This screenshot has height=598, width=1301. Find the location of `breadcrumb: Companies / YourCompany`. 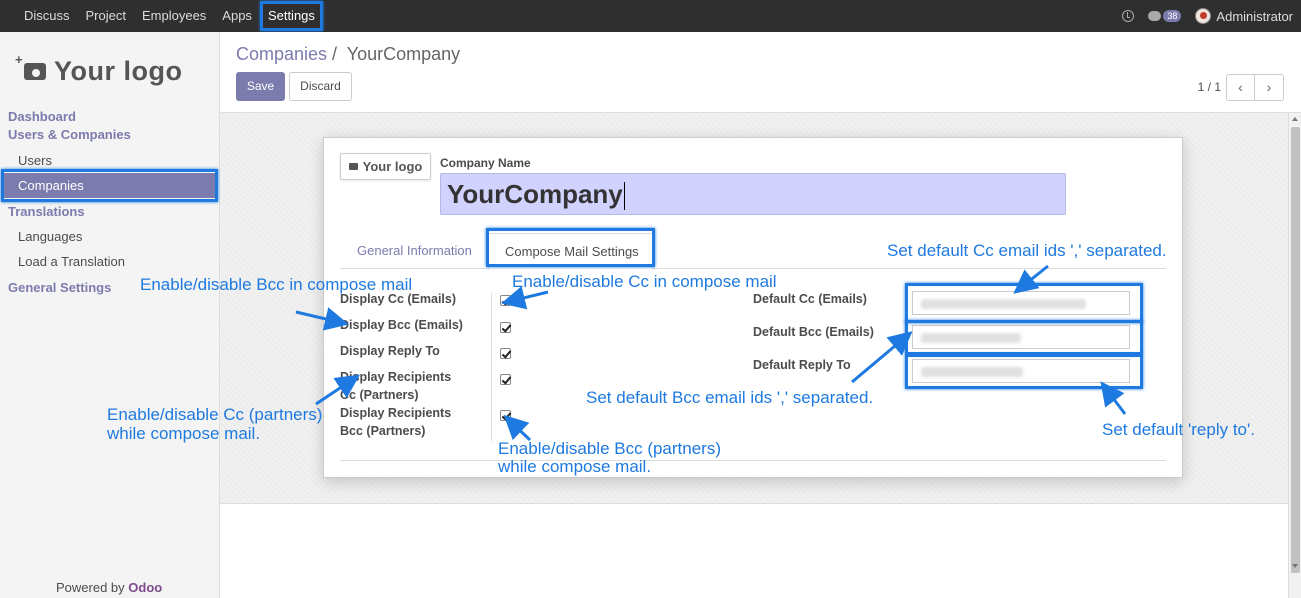

breadcrumb: Companies / YourCompany is located at coordinates (348, 54).